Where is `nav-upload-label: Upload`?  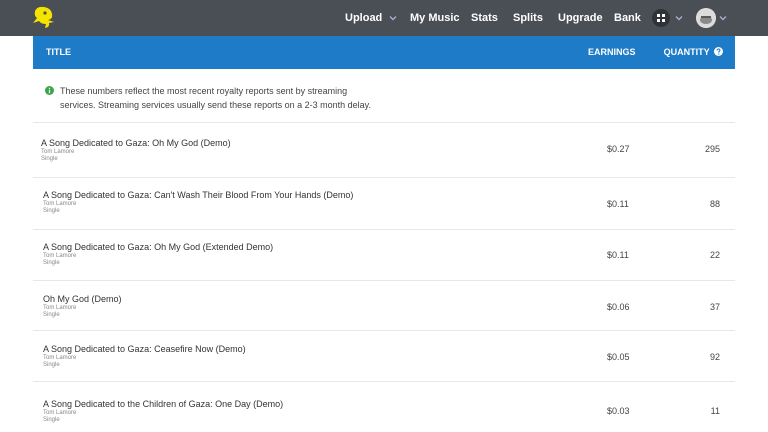
nav-upload-label: Upload is located at coordinates (364, 18).